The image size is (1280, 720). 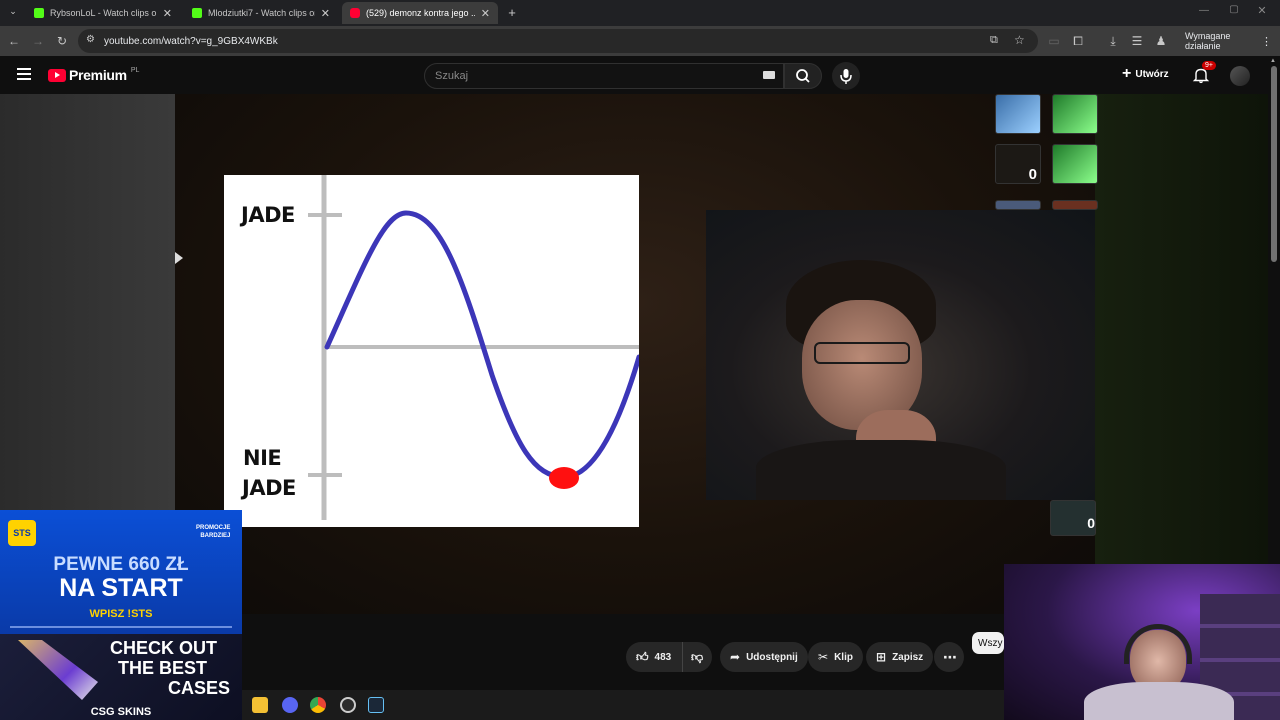 I want to click on thumbs-down-icon: 👎︎, so click(x=697, y=656).